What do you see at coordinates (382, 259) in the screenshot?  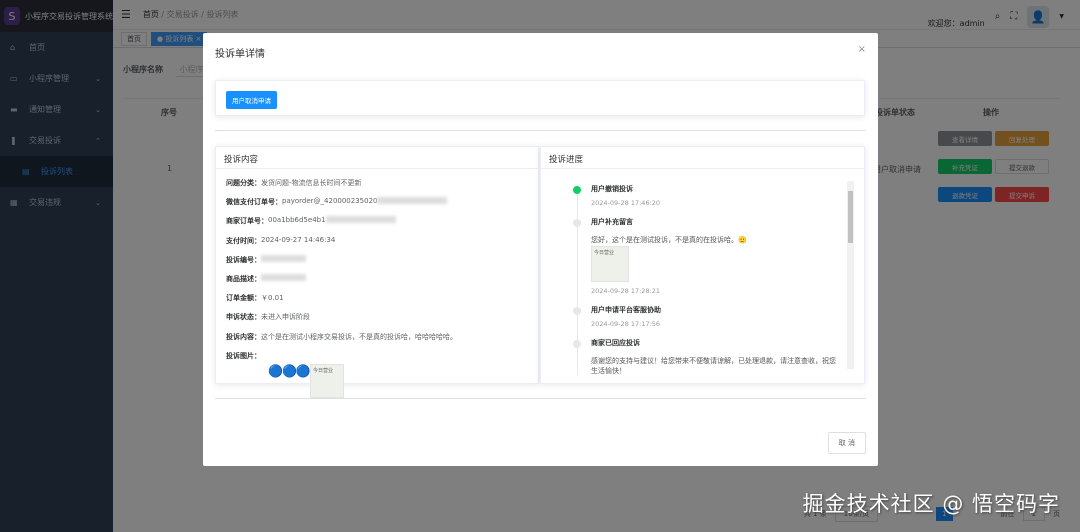 I see `detail-field: 投诉编号：` at bounding box center [382, 259].